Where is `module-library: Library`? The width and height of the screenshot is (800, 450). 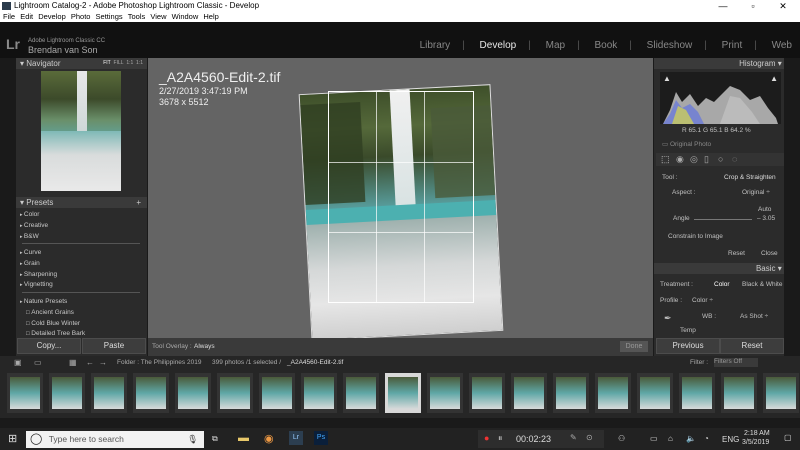
module-library: Library is located at coordinates (435, 45).